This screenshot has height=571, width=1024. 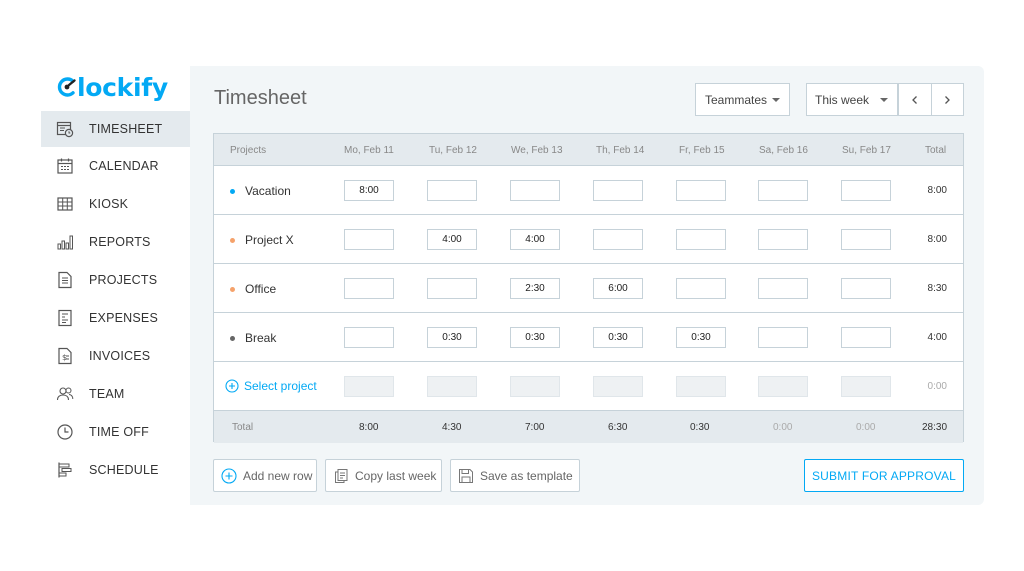 What do you see at coordinates (107, 394) in the screenshot?
I see `sidebar-item-label: TEAM` at bounding box center [107, 394].